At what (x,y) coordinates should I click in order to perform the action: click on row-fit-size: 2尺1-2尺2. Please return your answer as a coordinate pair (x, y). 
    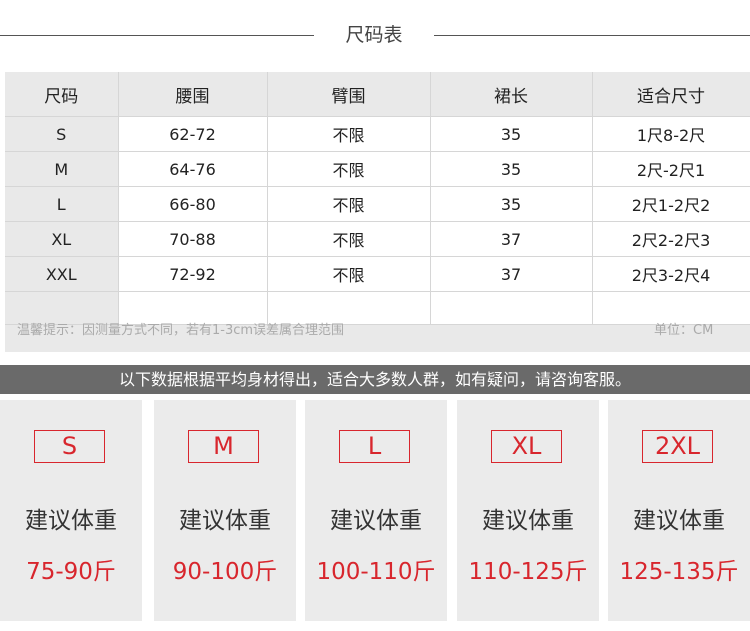
    Looking at the image, I should click on (671, 204).